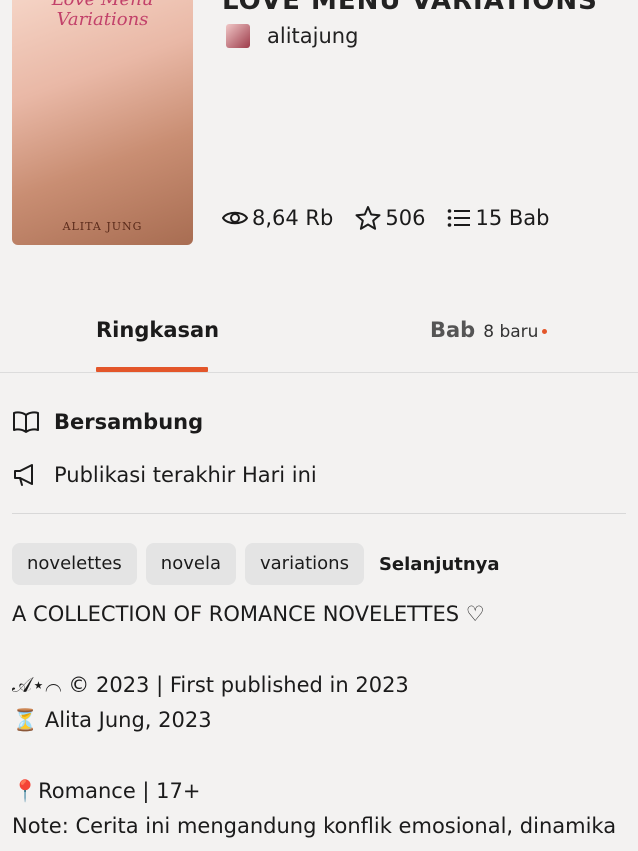 This screenshot has width=638, height=851. I want to click on reads-stat: 8,64 Rb, so click(277, 218).